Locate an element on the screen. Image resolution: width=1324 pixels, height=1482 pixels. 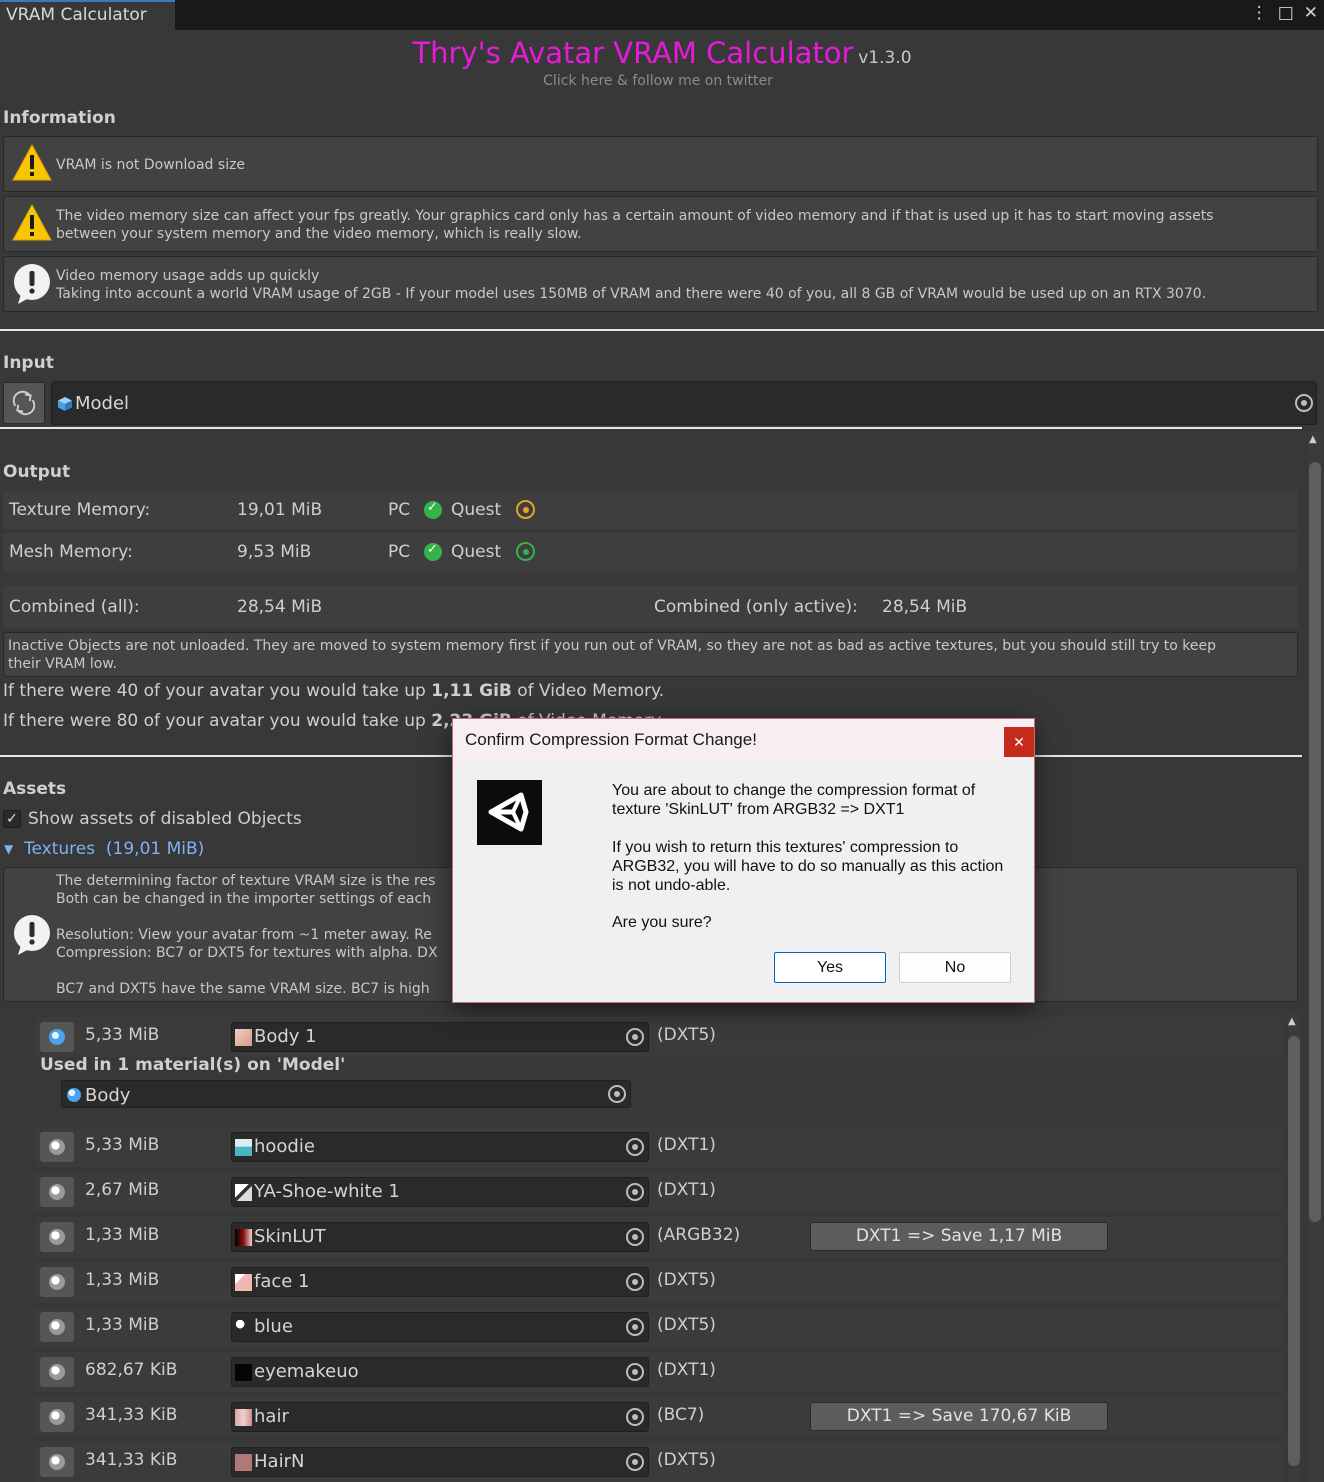
texture-memory-value: 19,01 MiB is located at coordinates (280, 510).